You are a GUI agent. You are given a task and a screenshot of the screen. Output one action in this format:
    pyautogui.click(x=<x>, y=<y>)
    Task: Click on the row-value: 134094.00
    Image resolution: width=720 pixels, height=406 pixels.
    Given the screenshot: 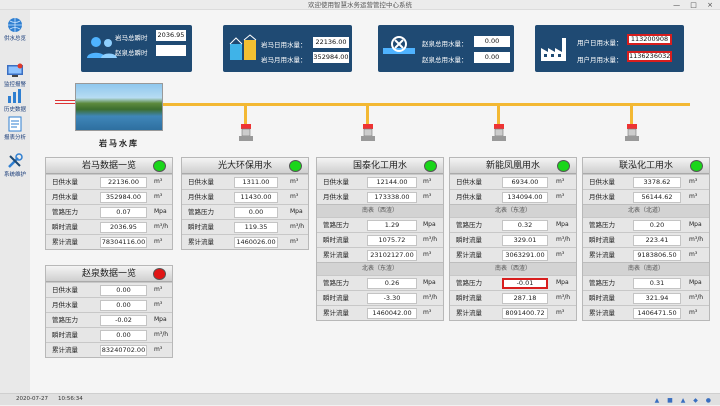 What is the action you would take?
    pyautogui.click(x=525, y=197)
    